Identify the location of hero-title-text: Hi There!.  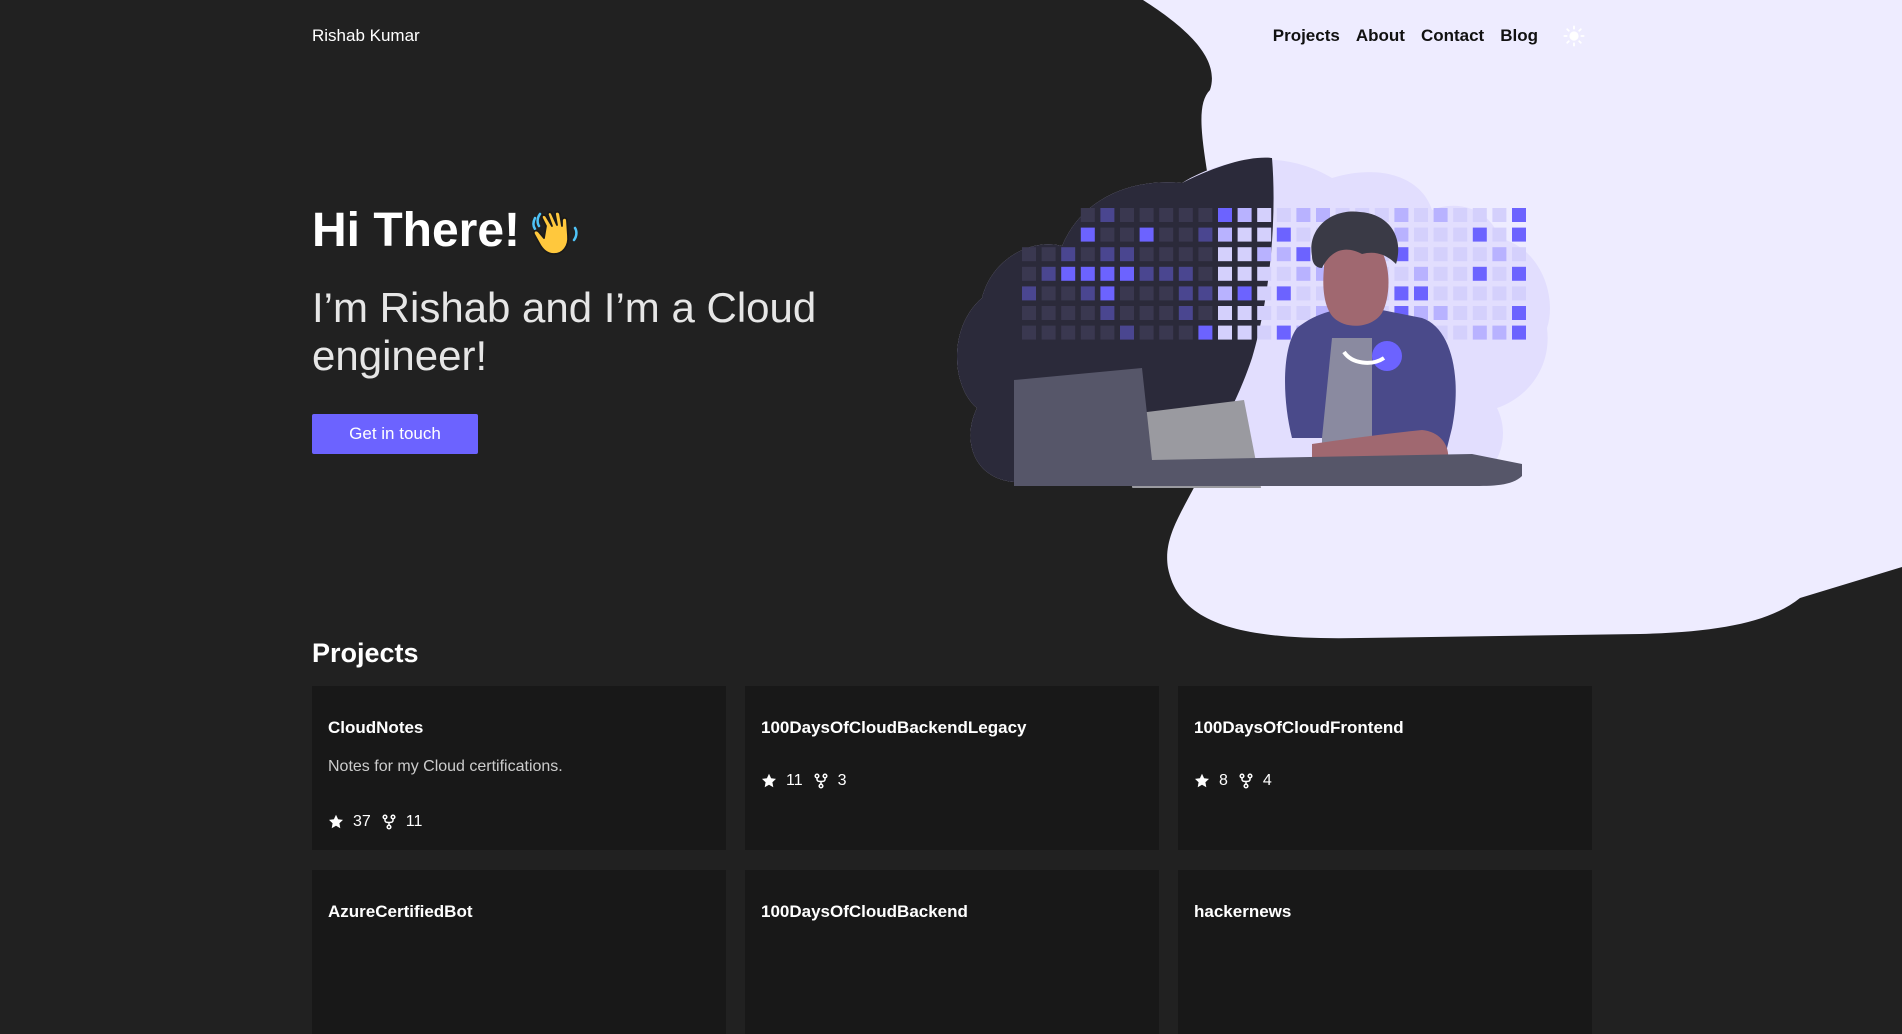
(416, 230).